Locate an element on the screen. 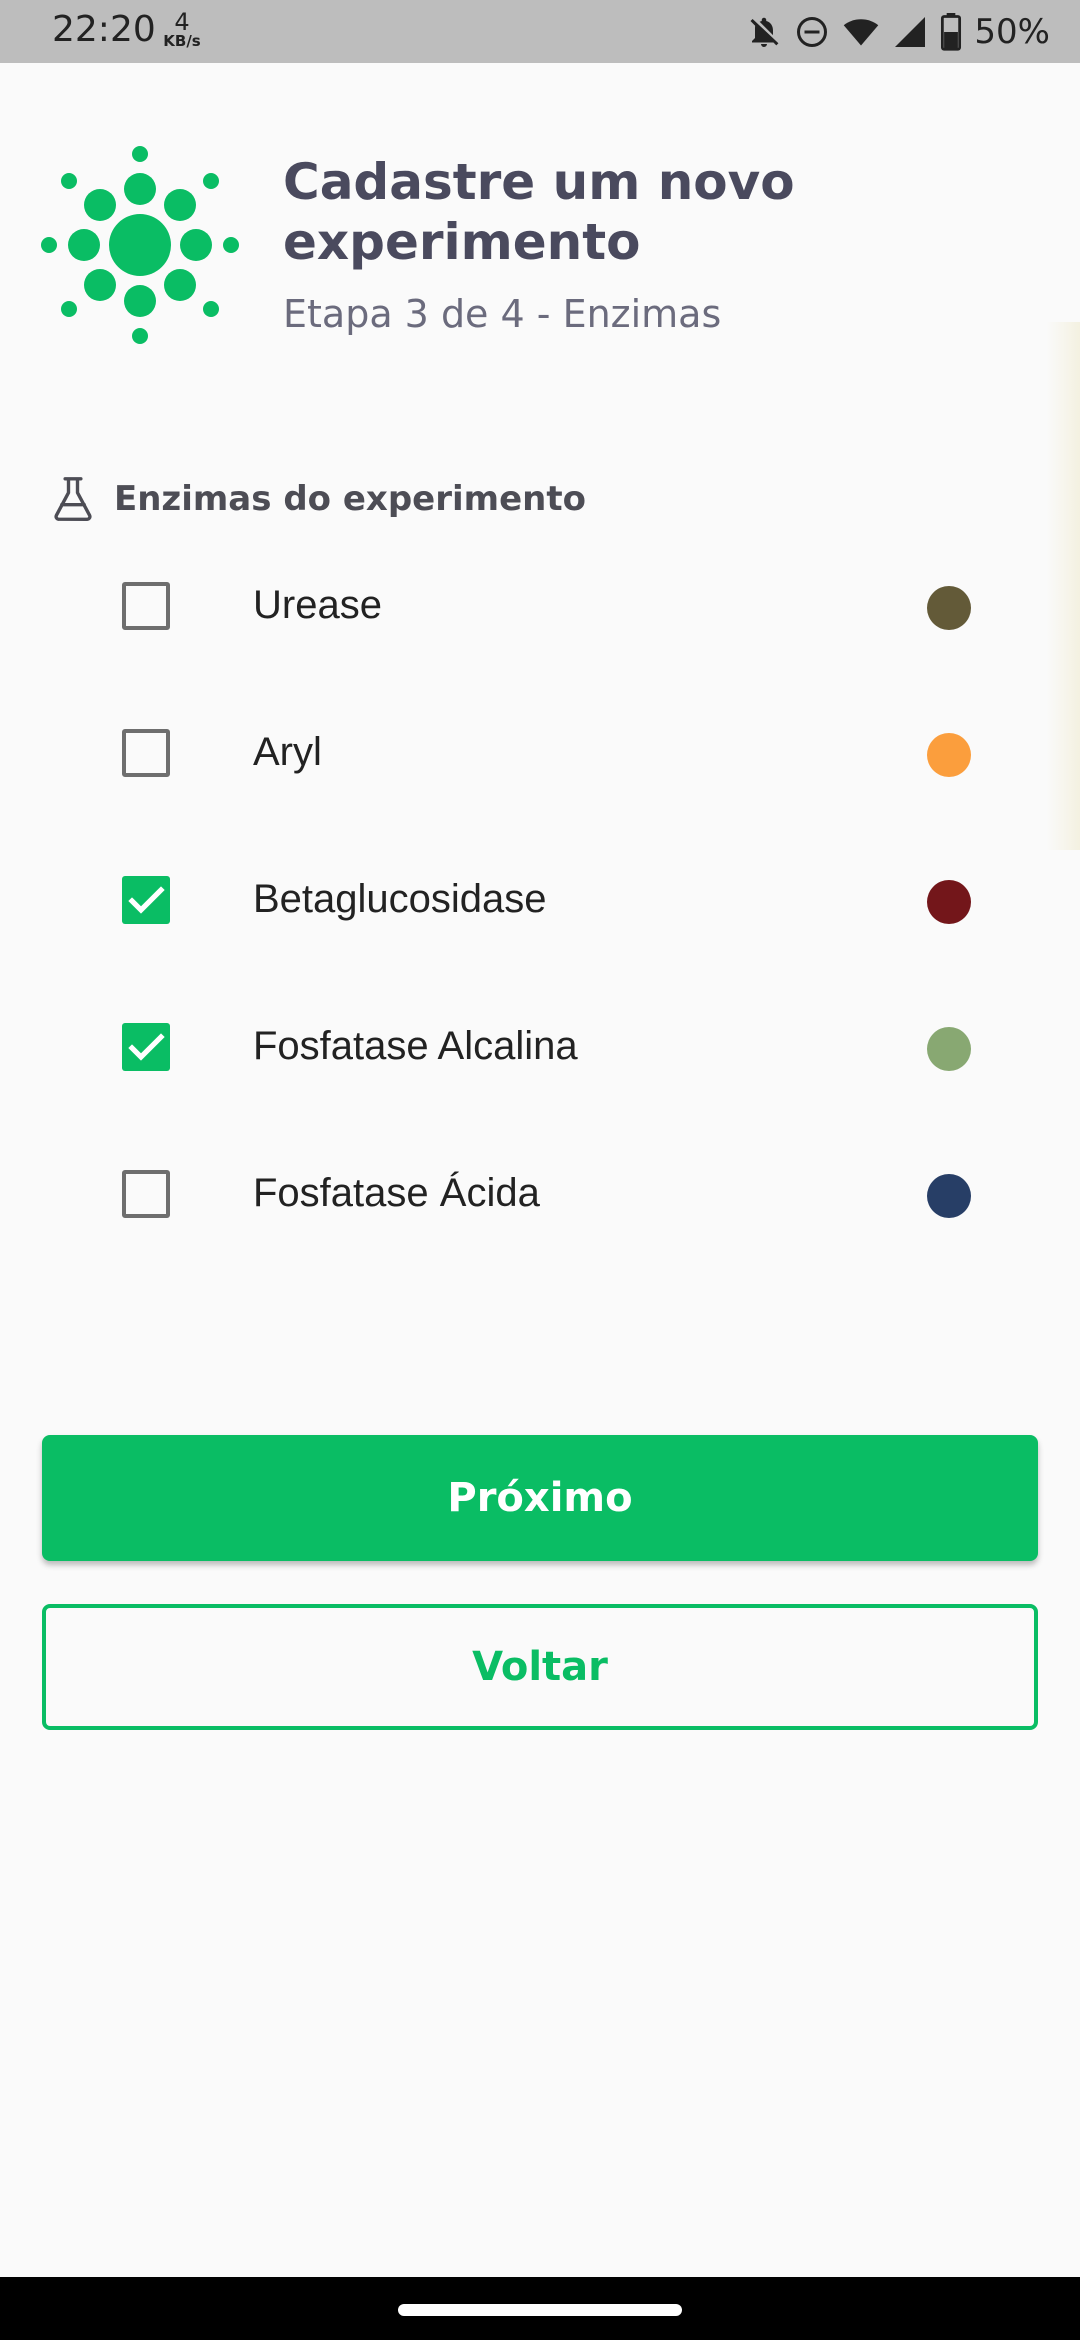  enzyme-label: Fosfatase Alcalina is located at coordinates (415, 1046).